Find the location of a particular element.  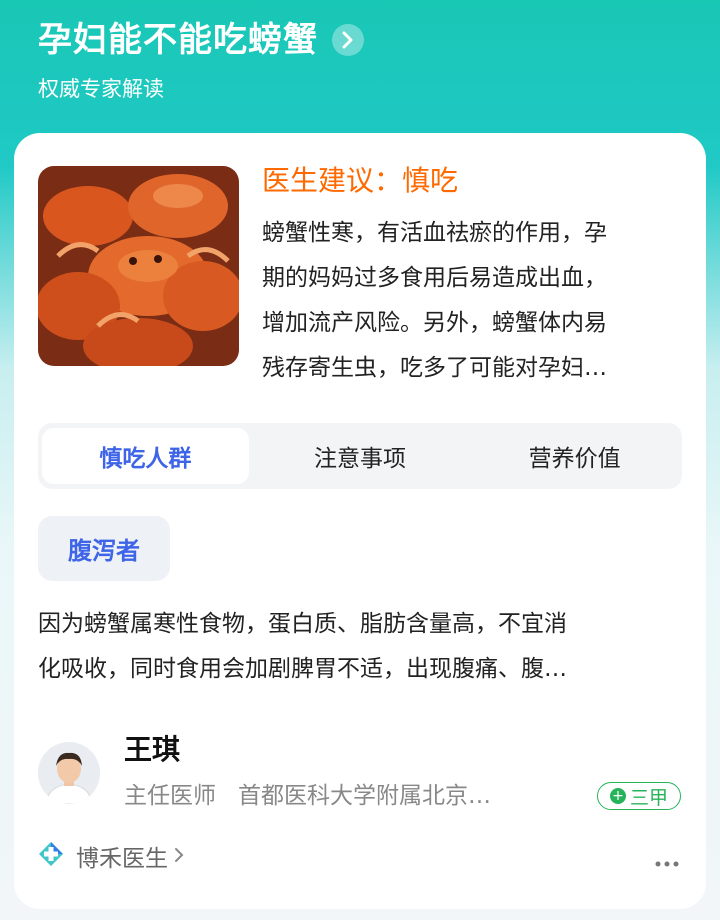

group-tag: 腹泻者 is located at coordinates (104, 548).